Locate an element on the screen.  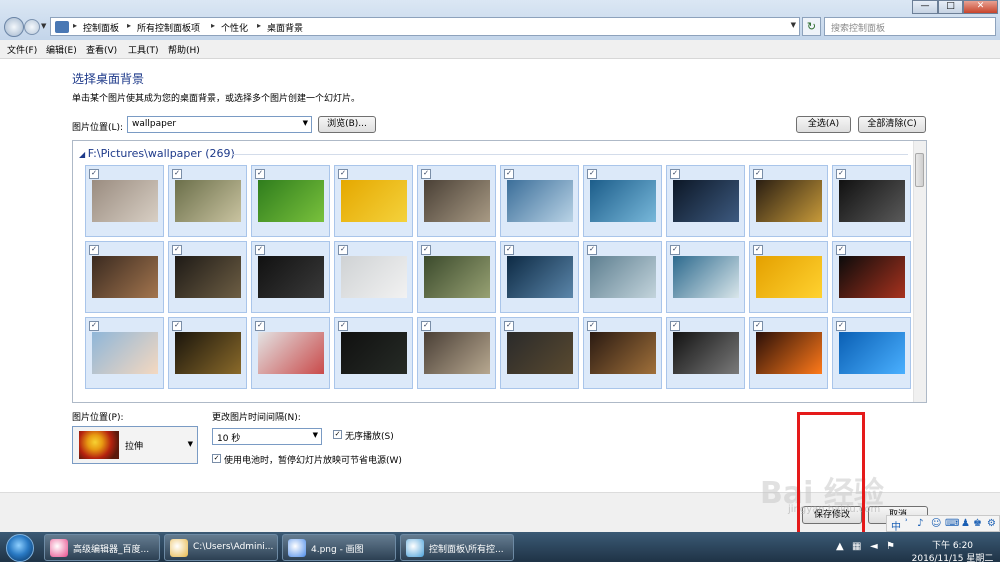
volume-icon: ◄ is located at coordinates (874, 546).